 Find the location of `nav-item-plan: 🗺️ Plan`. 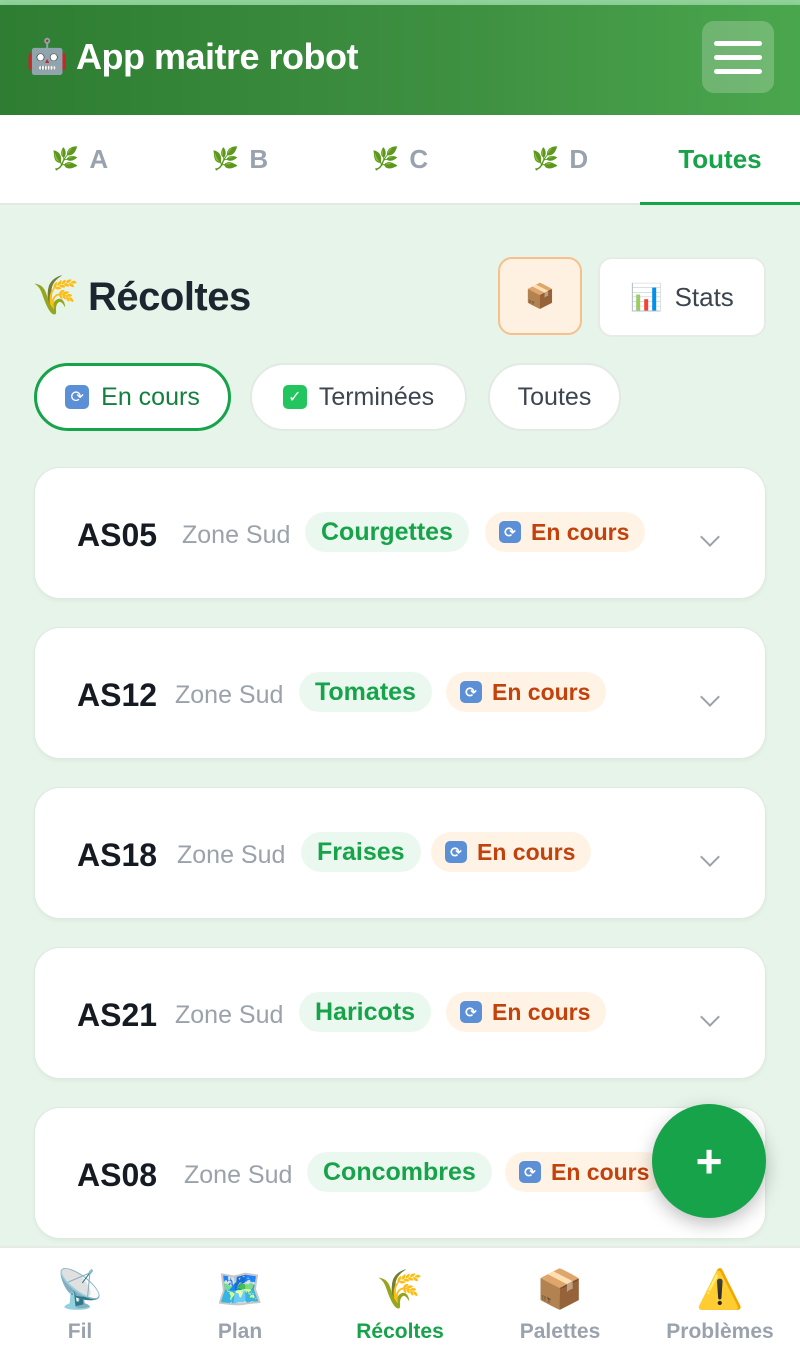

nav-item-plan: 🗺️ Plan is located at coordinates (240, 1306).